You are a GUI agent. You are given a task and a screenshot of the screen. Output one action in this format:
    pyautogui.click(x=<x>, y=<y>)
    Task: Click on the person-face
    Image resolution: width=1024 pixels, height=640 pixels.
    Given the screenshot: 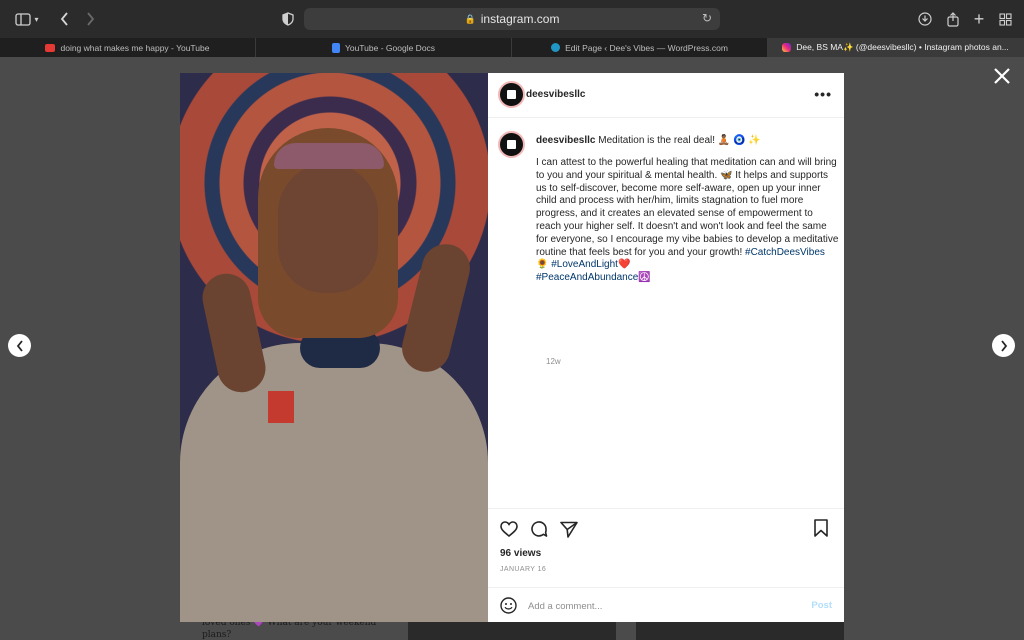 What is the action you would take?
    pyautogui.click(x=328, y=228)
    